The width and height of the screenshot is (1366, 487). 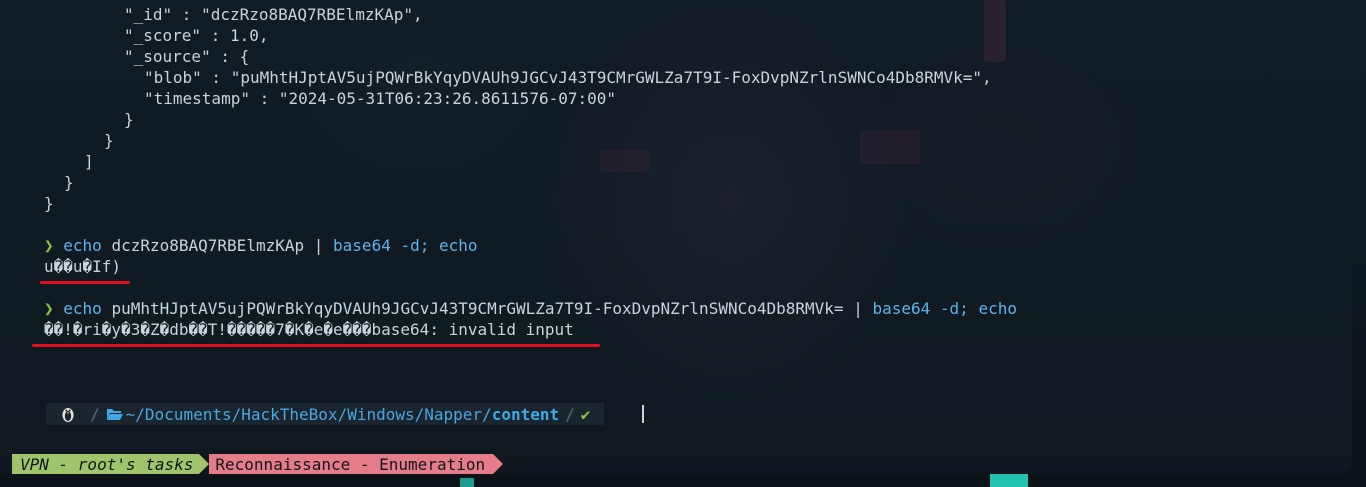 I want to click on json-line: "_id" : "dczRzo8BAQ7RBElmzKAp",, so click(x=273, y=14).